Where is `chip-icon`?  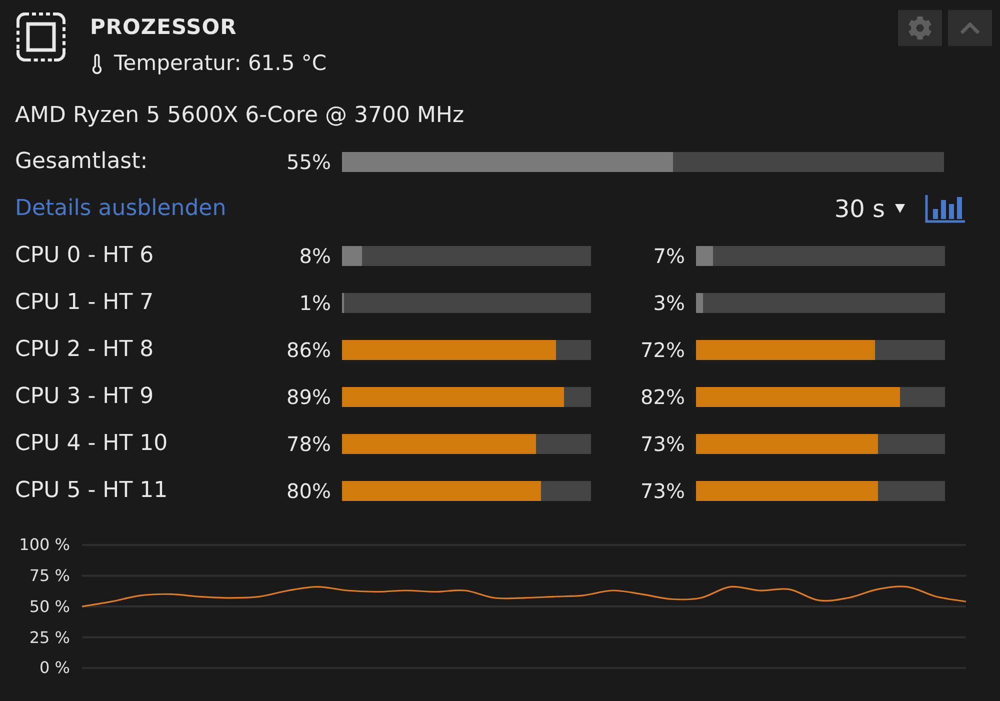
chip-icon is located at coordinates (41, 37).